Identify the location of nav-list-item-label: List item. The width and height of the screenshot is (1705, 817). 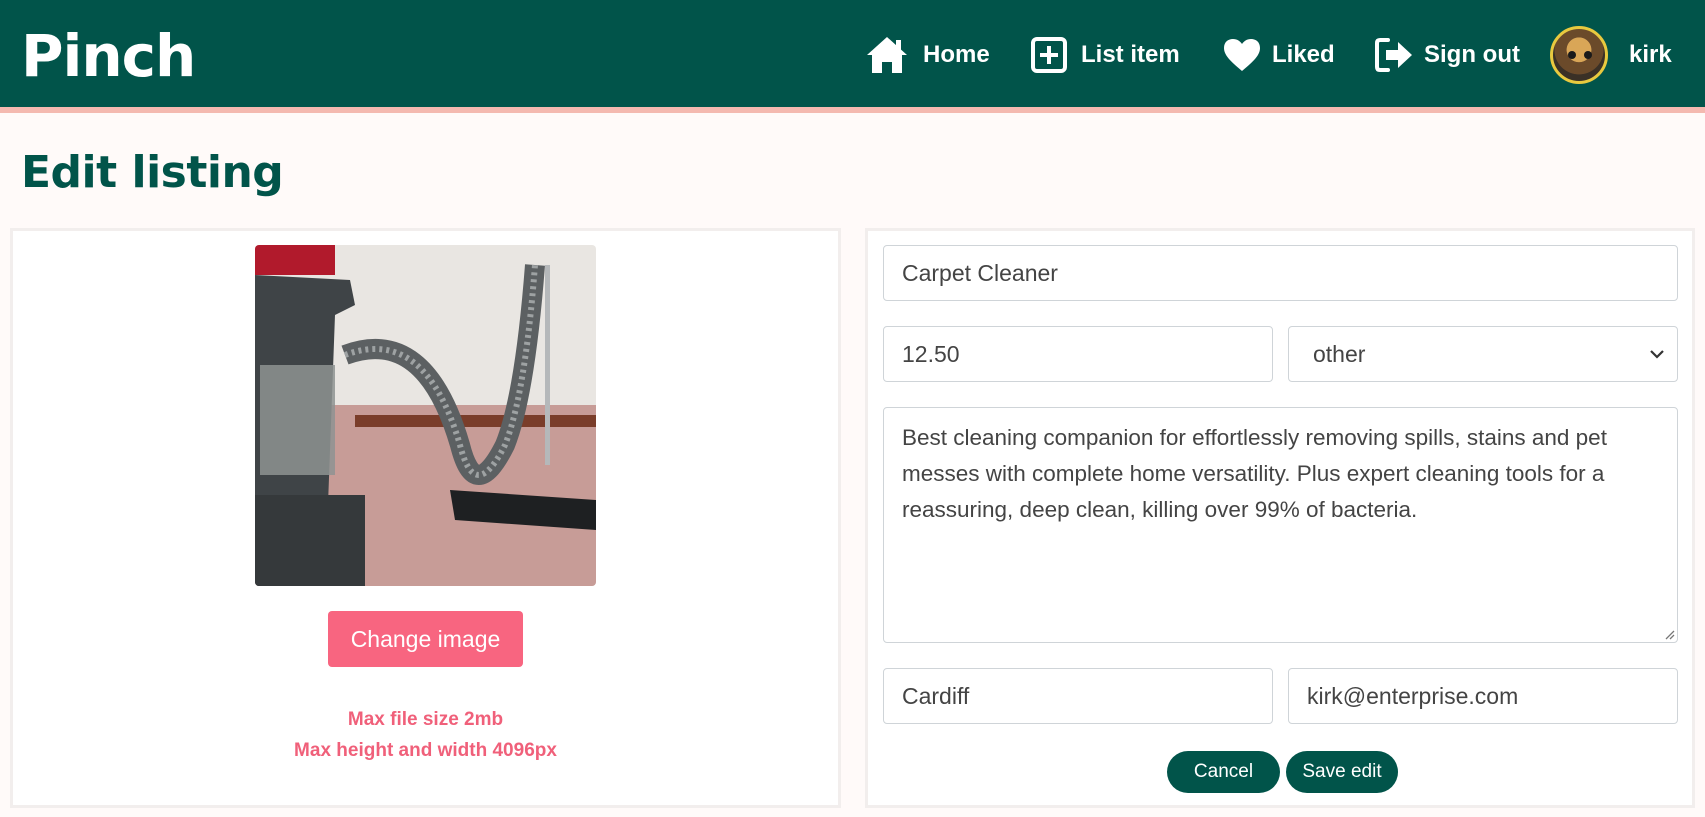
(1130, 54).